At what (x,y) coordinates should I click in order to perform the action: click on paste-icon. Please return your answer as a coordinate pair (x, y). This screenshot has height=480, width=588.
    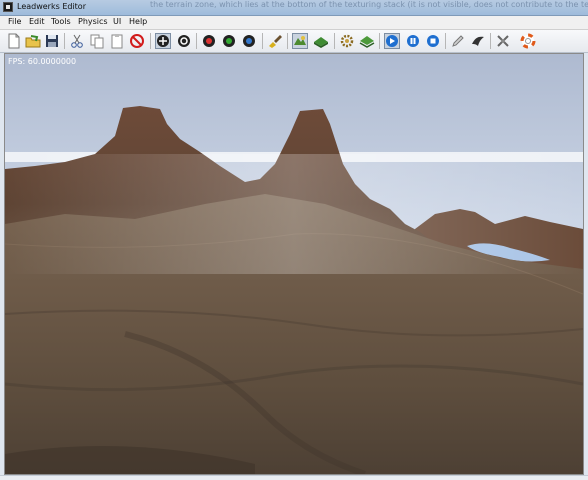
    Looking at the image, I should click on (117, 41).